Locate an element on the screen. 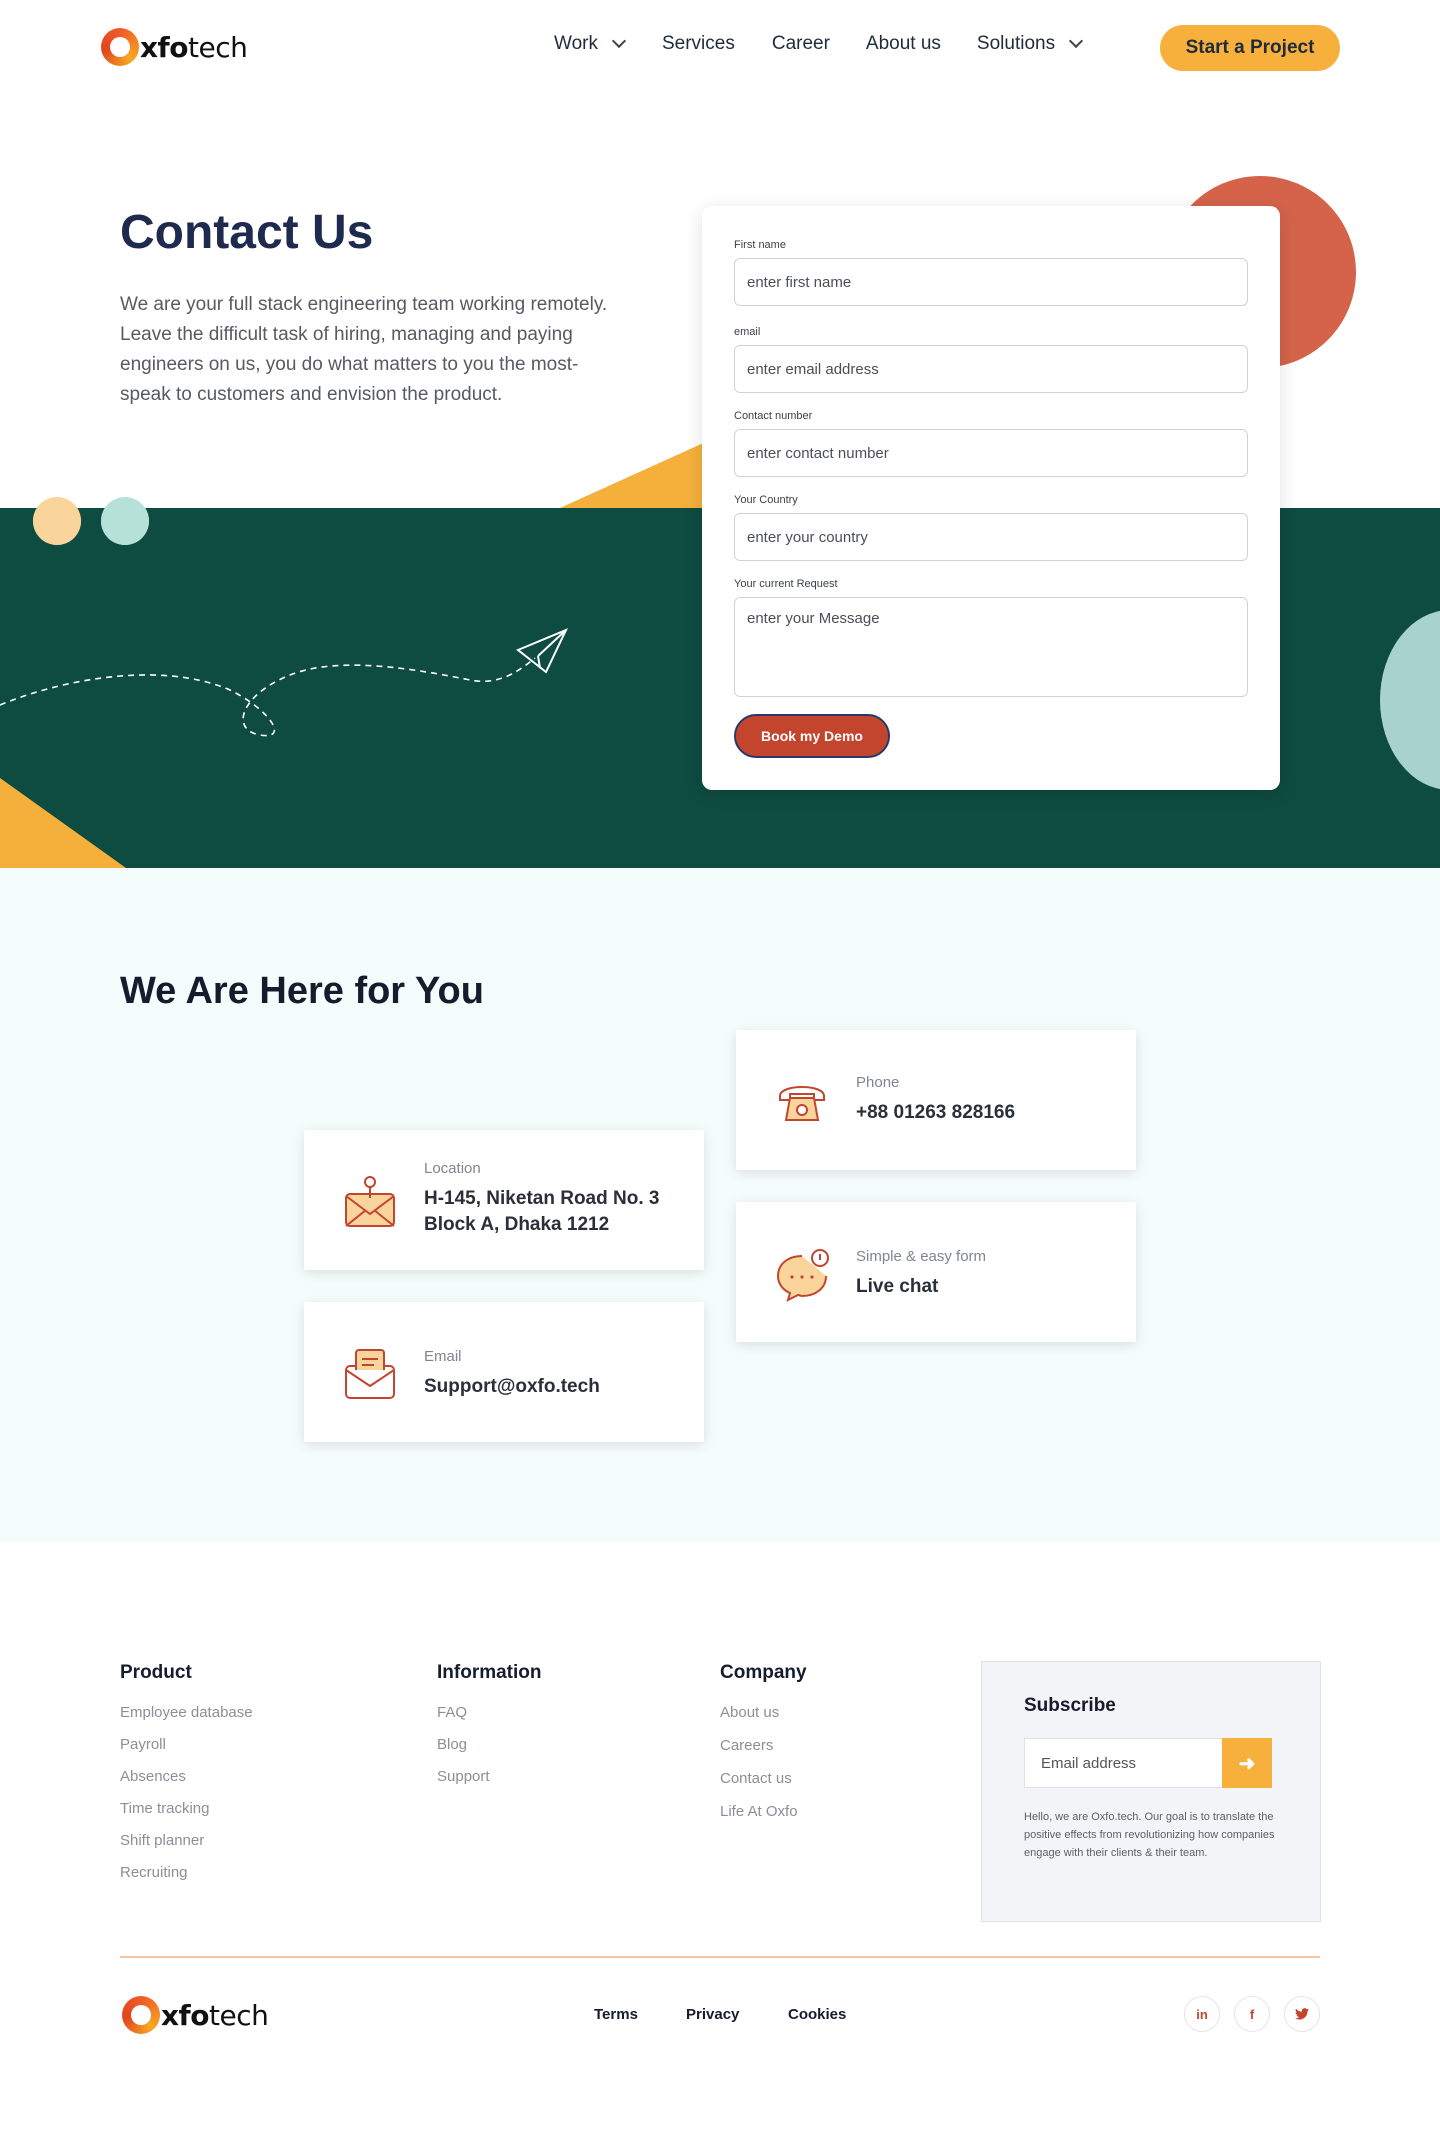  start-project-button: Start a Project is located at coordinates (1250, 48).